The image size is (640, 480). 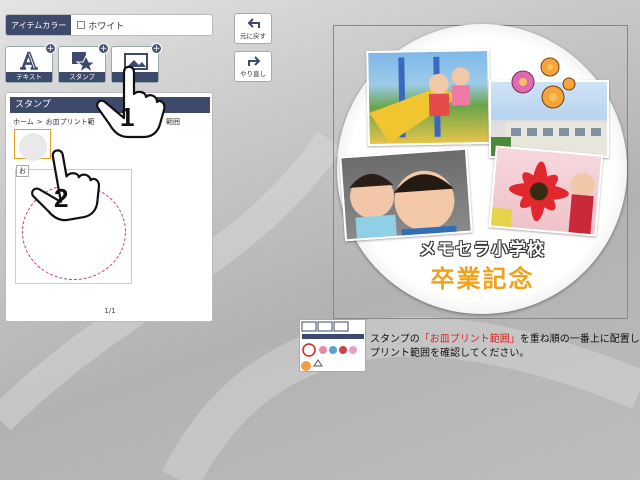 I want to click on pointer-hand-icon: 2, so click(x=65, y=185).